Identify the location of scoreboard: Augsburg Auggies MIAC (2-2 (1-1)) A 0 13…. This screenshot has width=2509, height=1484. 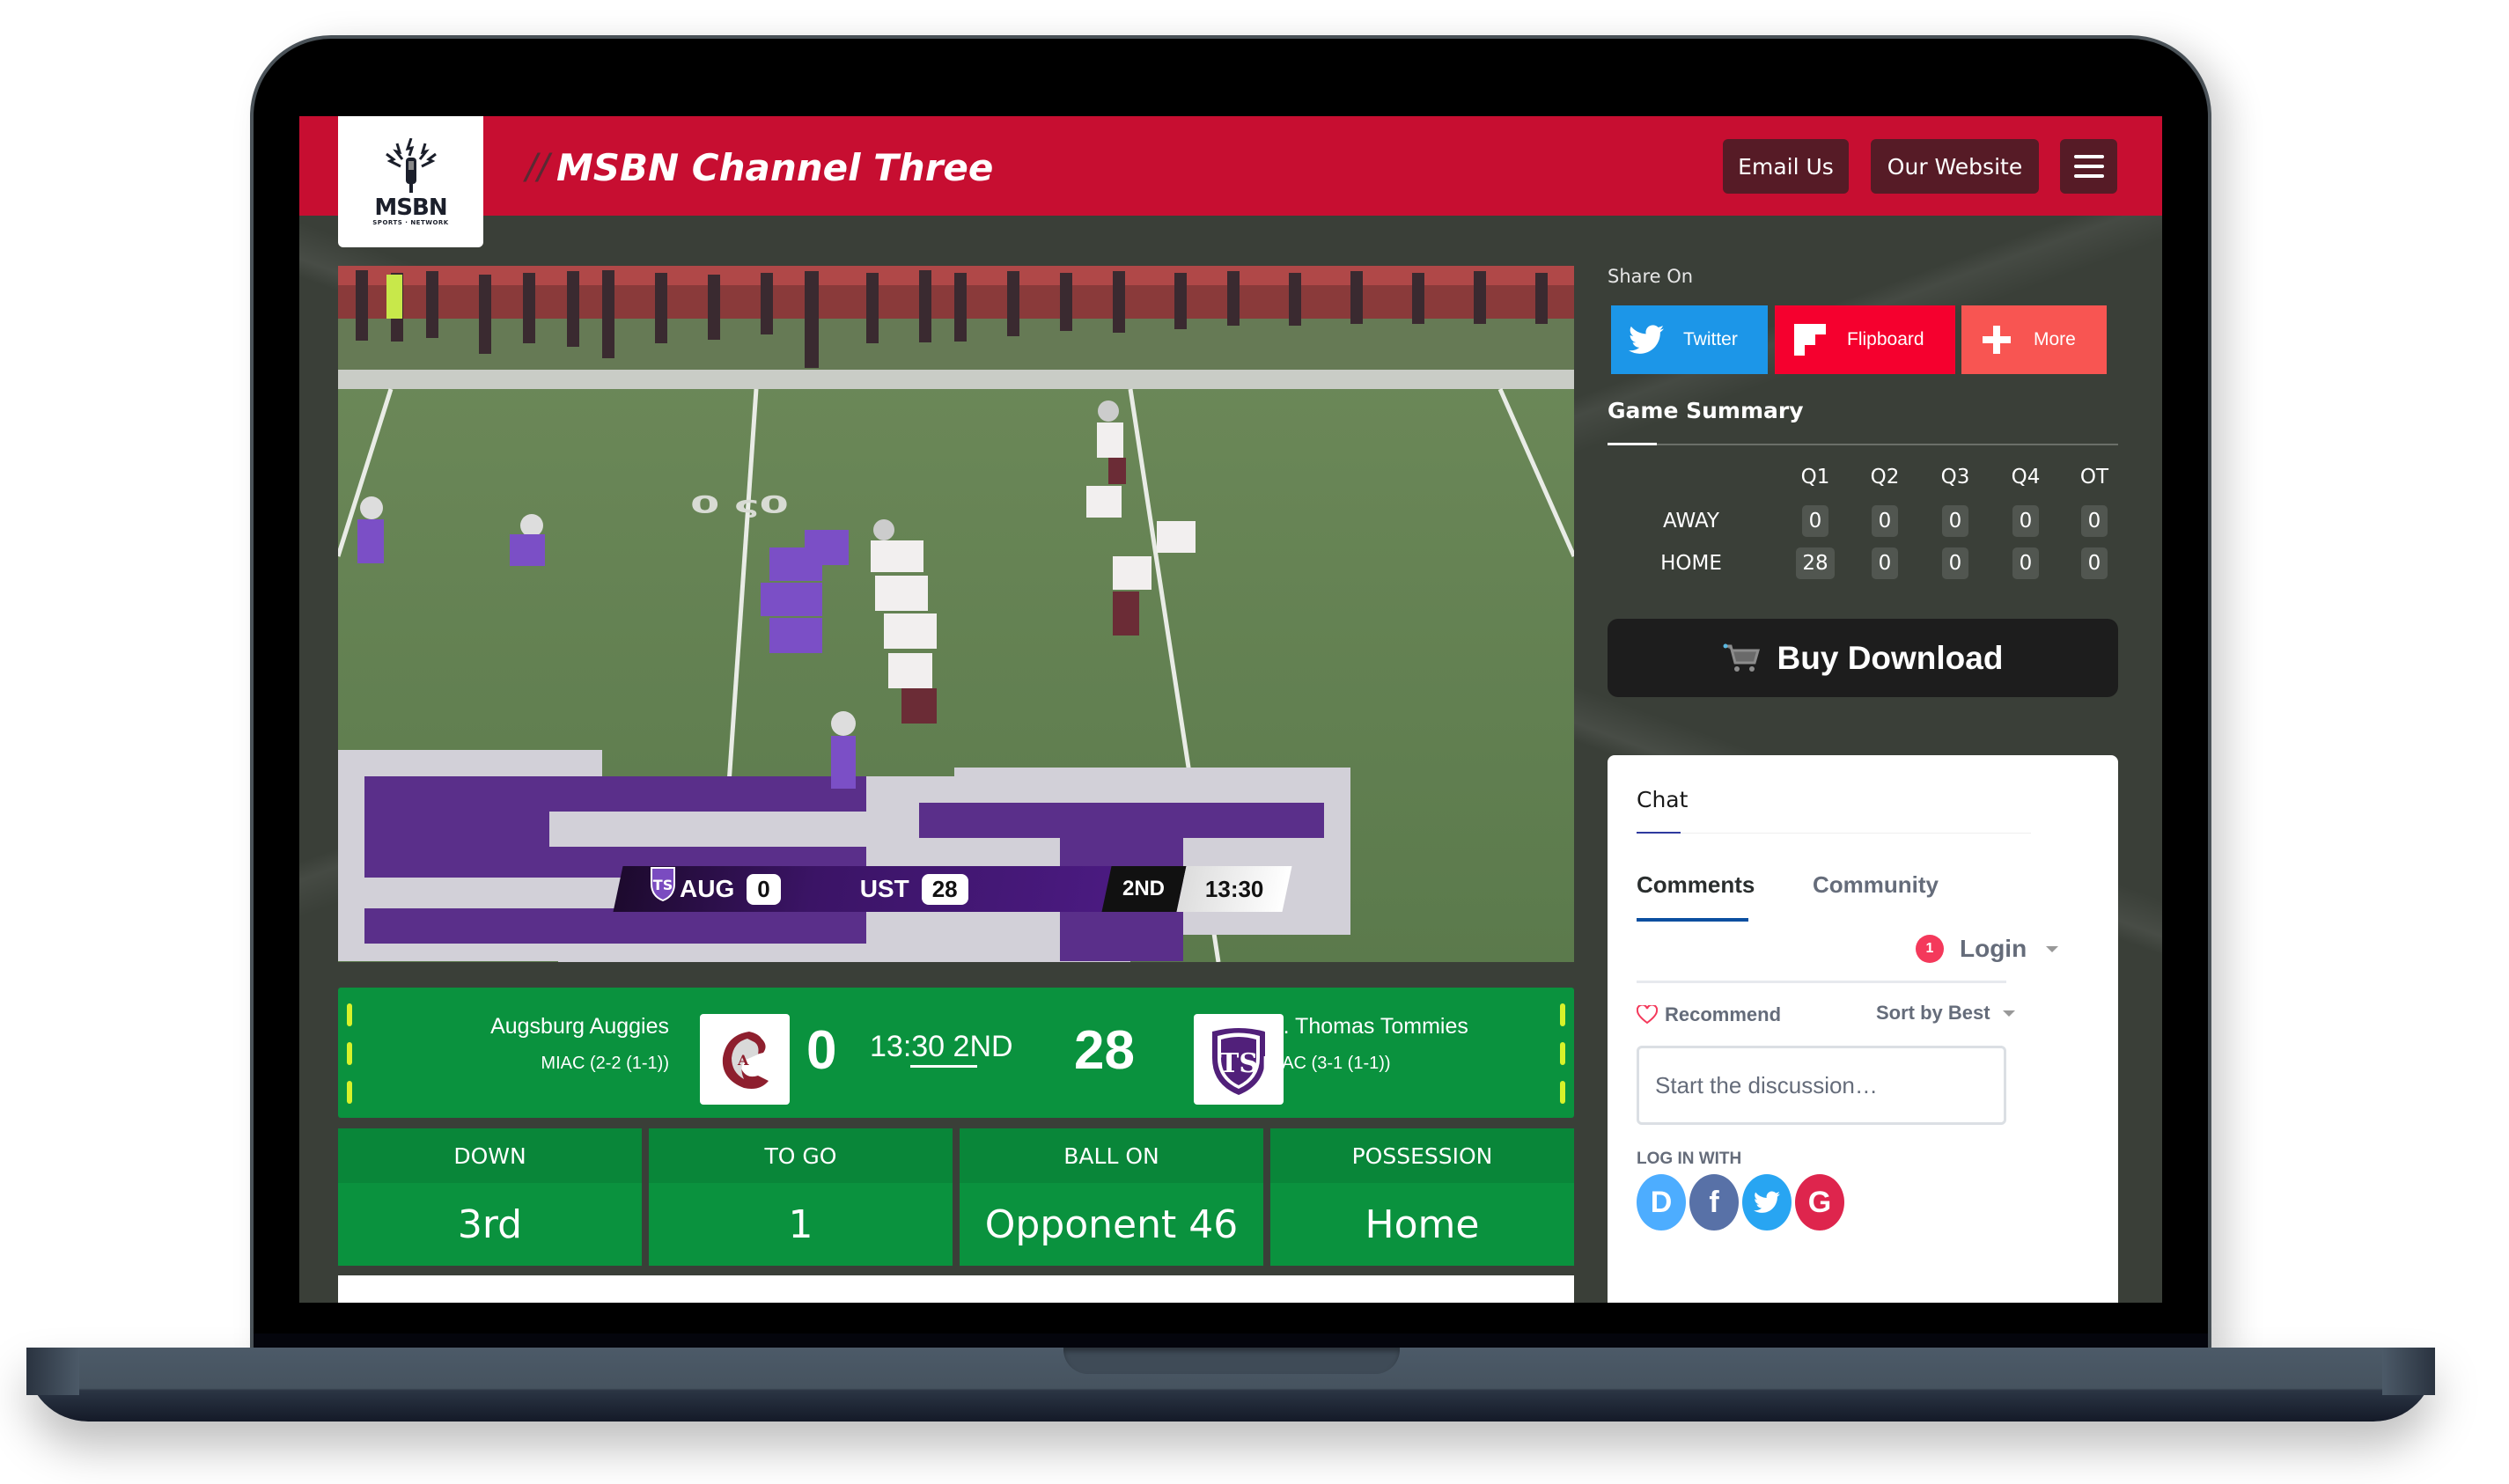
(956, 1053).